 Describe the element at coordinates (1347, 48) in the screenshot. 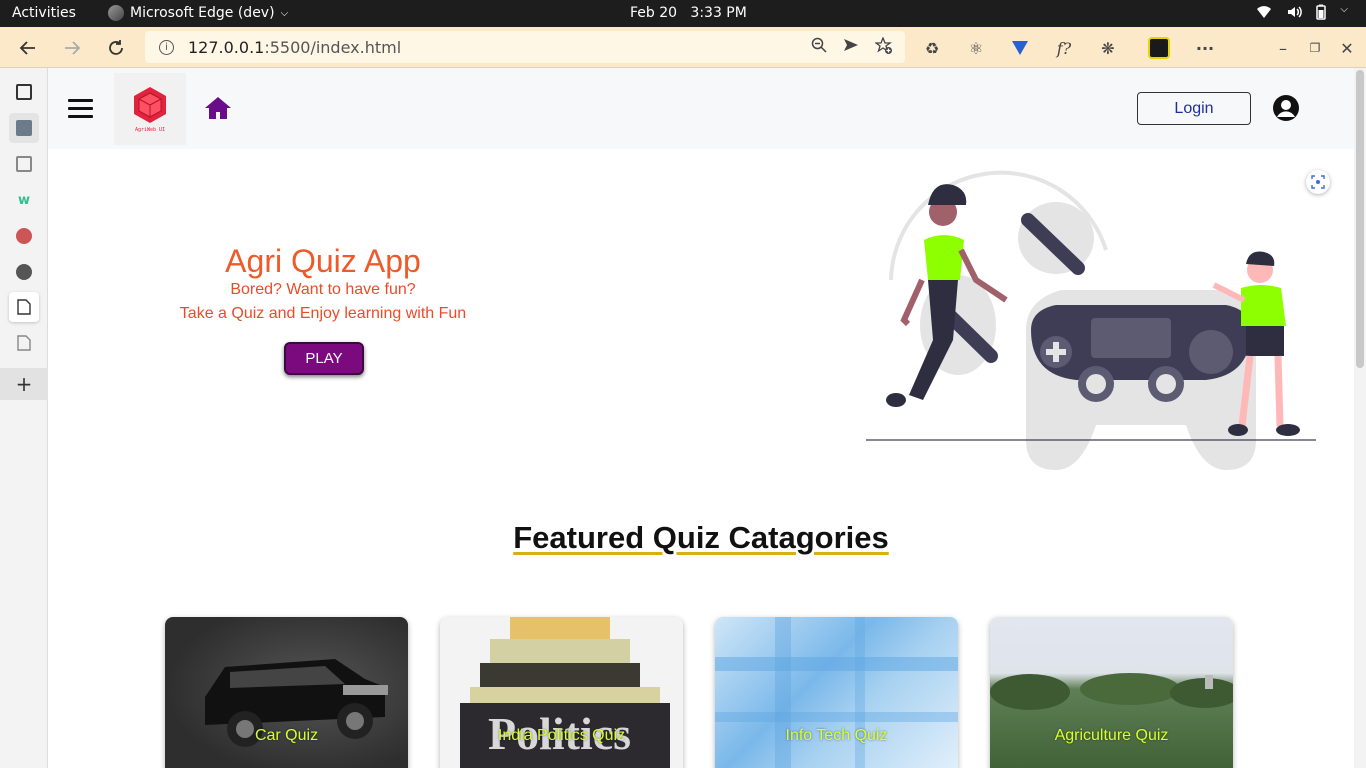

I see `close-icon: ✕` at that location.